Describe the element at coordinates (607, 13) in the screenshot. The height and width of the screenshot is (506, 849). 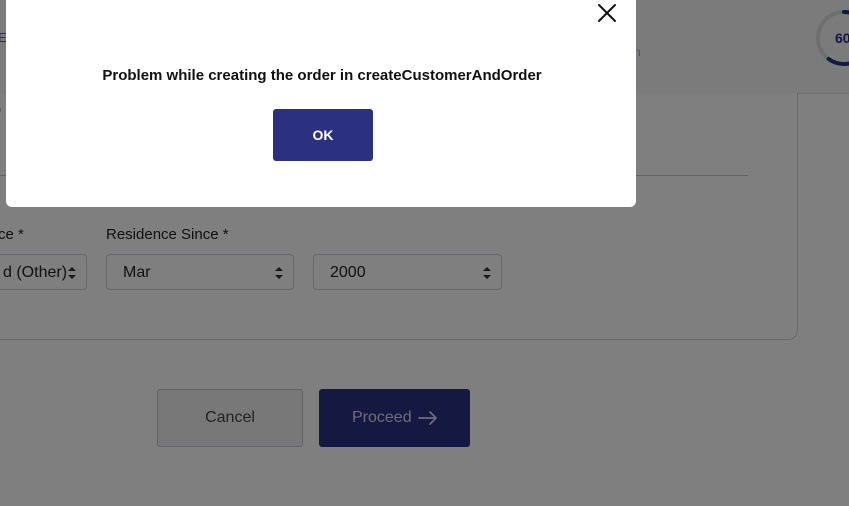
I see `close-icon` at that location.